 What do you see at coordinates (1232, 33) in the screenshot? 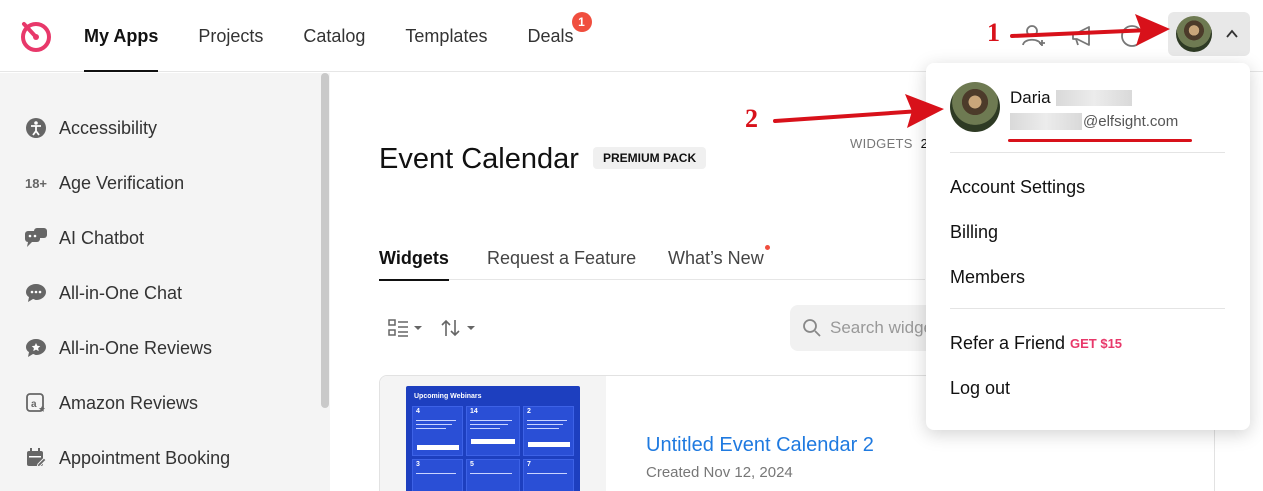
I see `chevron-up-icon` at bounding box center [1232, 33].